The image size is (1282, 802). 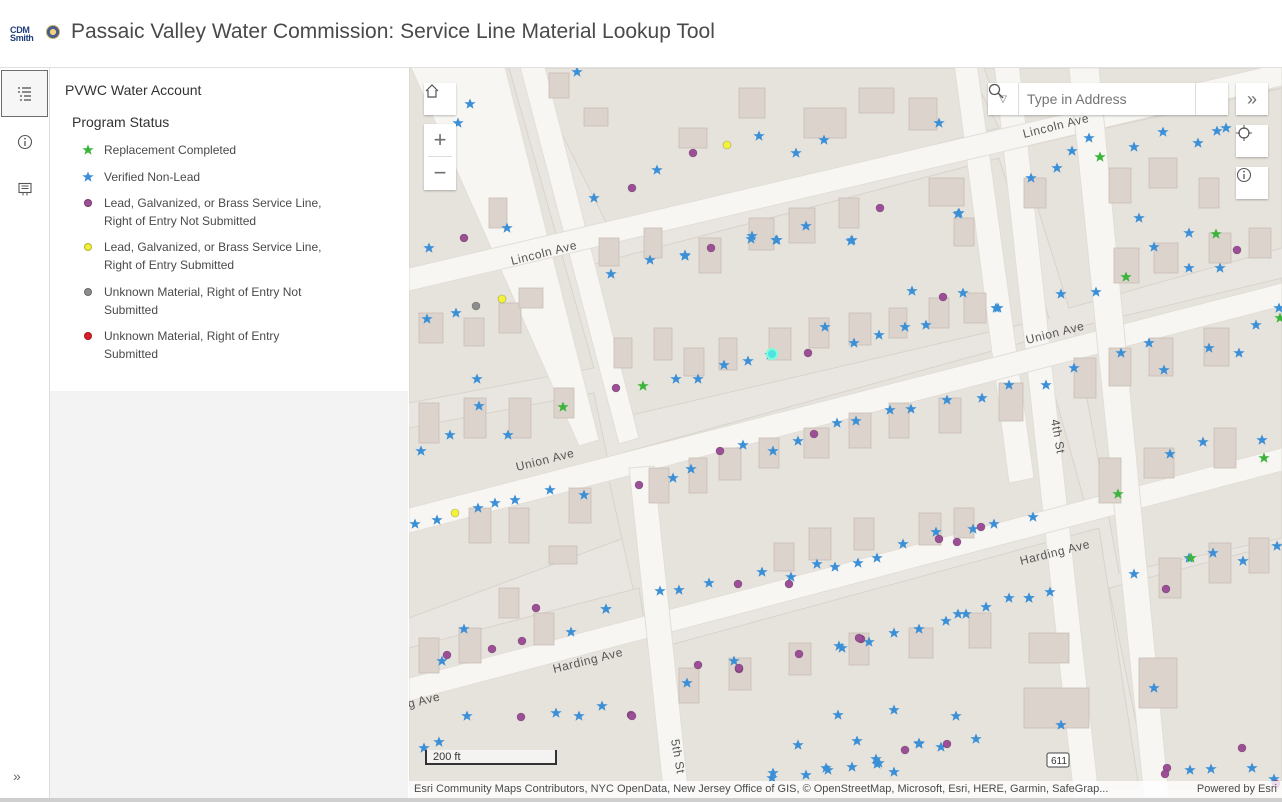 I want to click on yellow-dot-icon, so click(x=88, y=247).